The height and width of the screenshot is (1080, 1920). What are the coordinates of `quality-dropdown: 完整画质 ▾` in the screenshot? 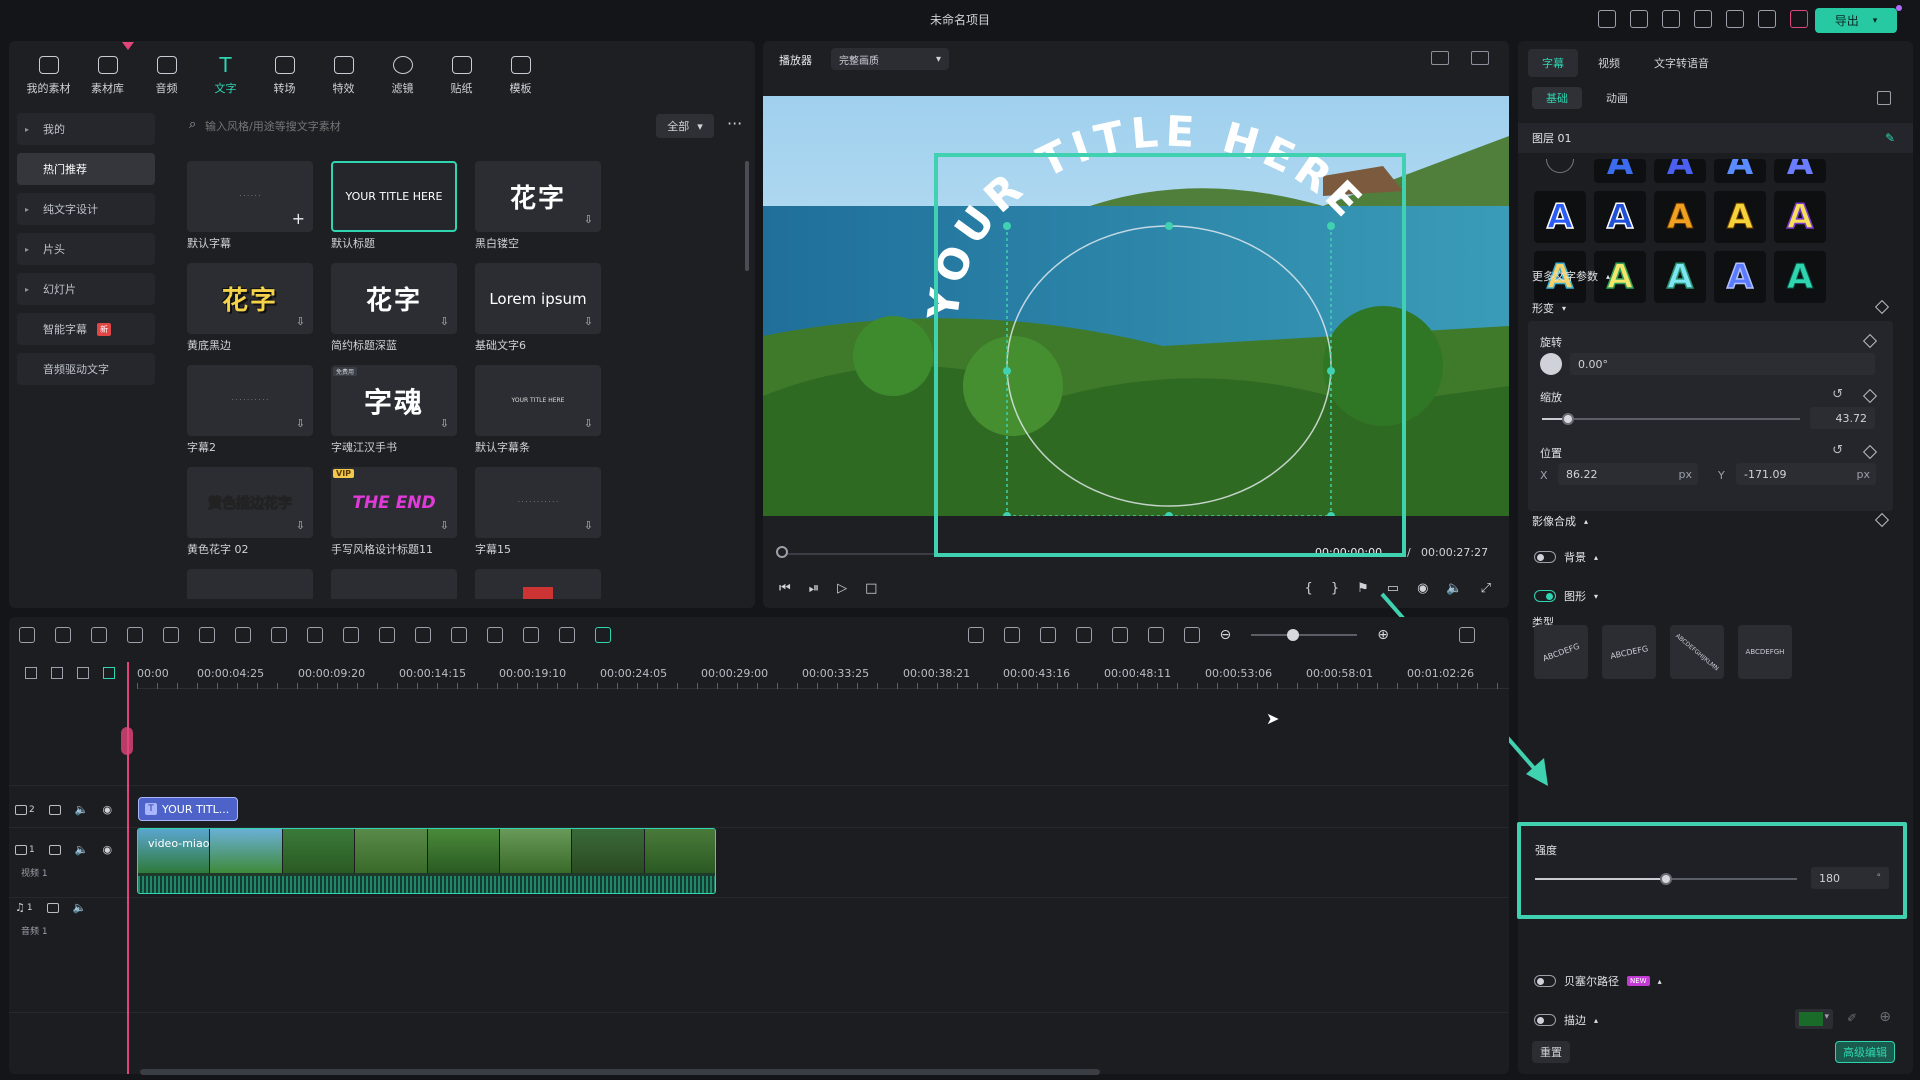 It's located at (890, 59).